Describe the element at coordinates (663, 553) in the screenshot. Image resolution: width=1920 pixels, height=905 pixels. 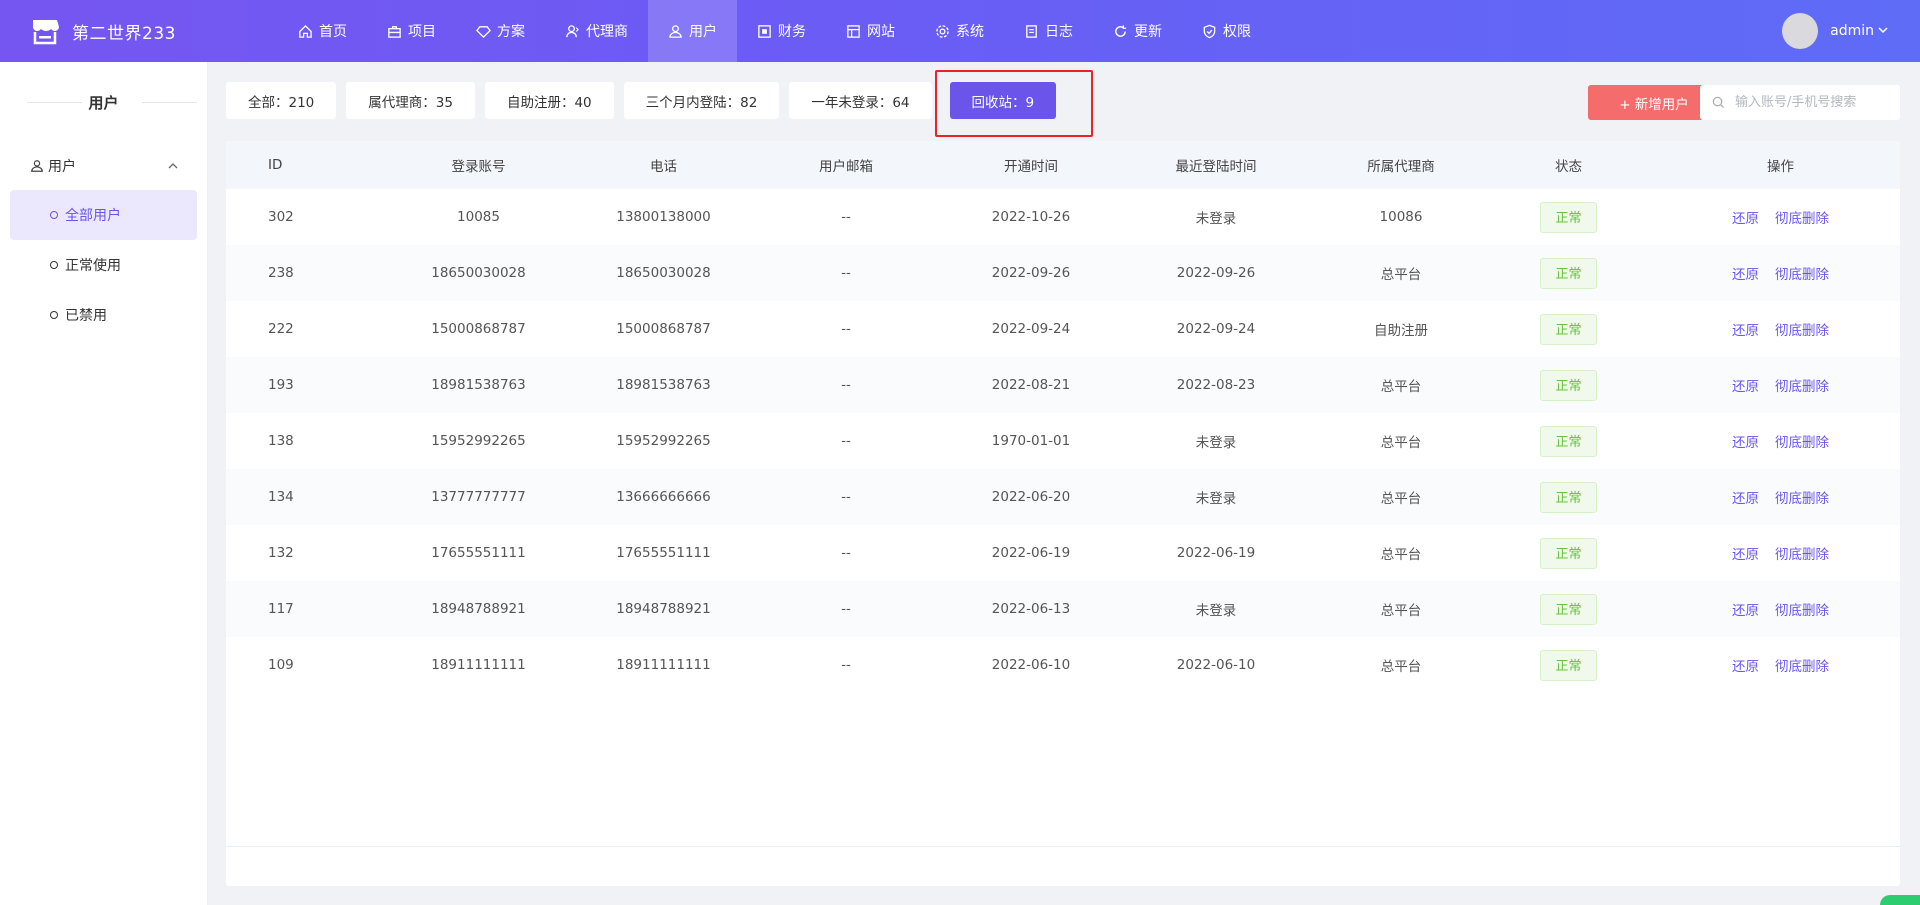
I see `cell-phone: 17655551111` at that location.